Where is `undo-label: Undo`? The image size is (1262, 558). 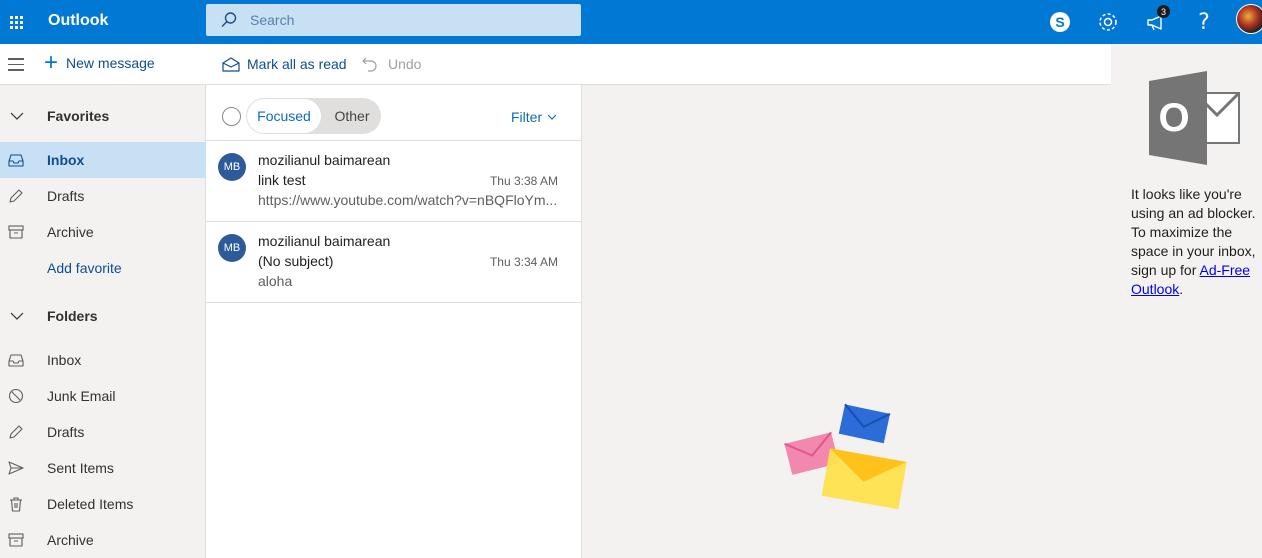
undo-label: Undo is located at coordinates (405, 64).